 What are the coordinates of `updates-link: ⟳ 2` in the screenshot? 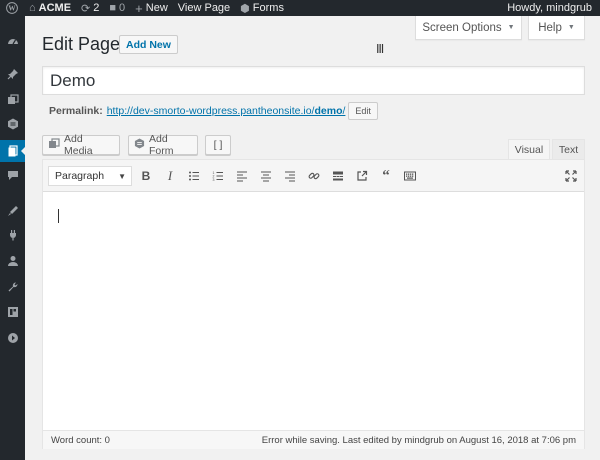 It's located at (90, 8).